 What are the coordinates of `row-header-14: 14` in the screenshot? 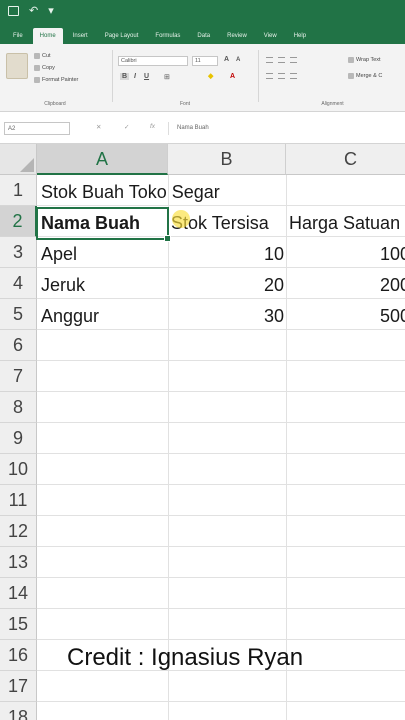 It's located at (18, 593).